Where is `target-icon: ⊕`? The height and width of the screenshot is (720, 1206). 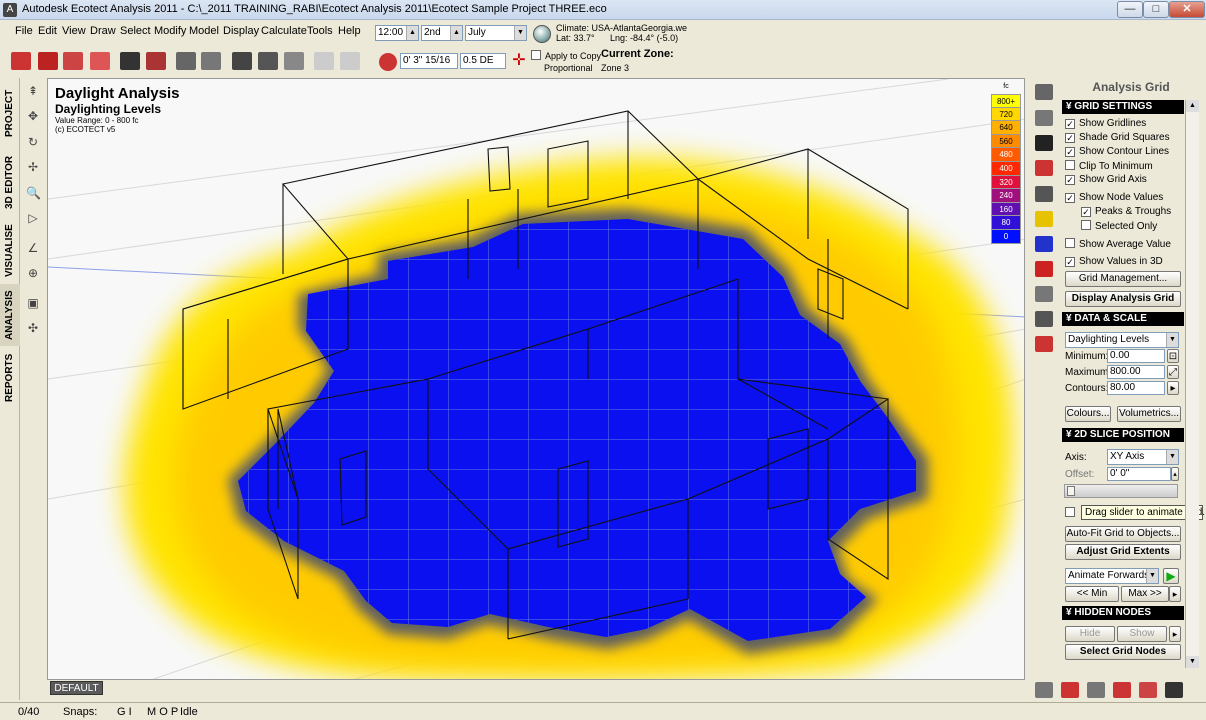
target-icon: ⊕ is located at coordinates (33, 273).